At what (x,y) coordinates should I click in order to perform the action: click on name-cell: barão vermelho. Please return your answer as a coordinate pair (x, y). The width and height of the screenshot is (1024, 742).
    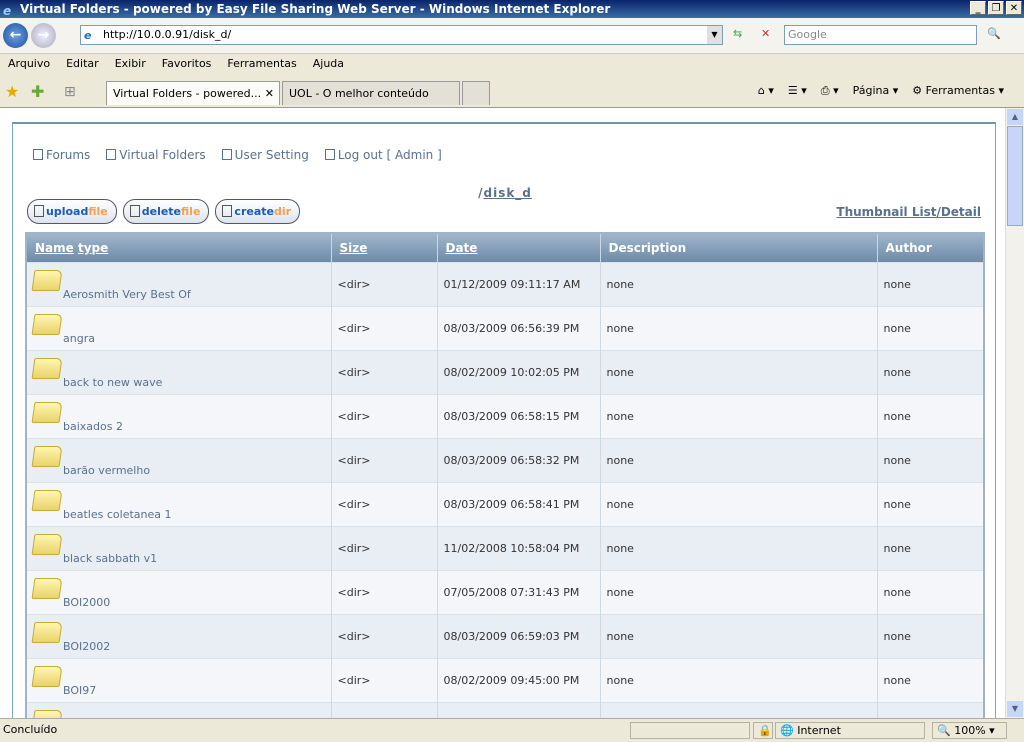
    Looking at the image, I should click on (179, 459).